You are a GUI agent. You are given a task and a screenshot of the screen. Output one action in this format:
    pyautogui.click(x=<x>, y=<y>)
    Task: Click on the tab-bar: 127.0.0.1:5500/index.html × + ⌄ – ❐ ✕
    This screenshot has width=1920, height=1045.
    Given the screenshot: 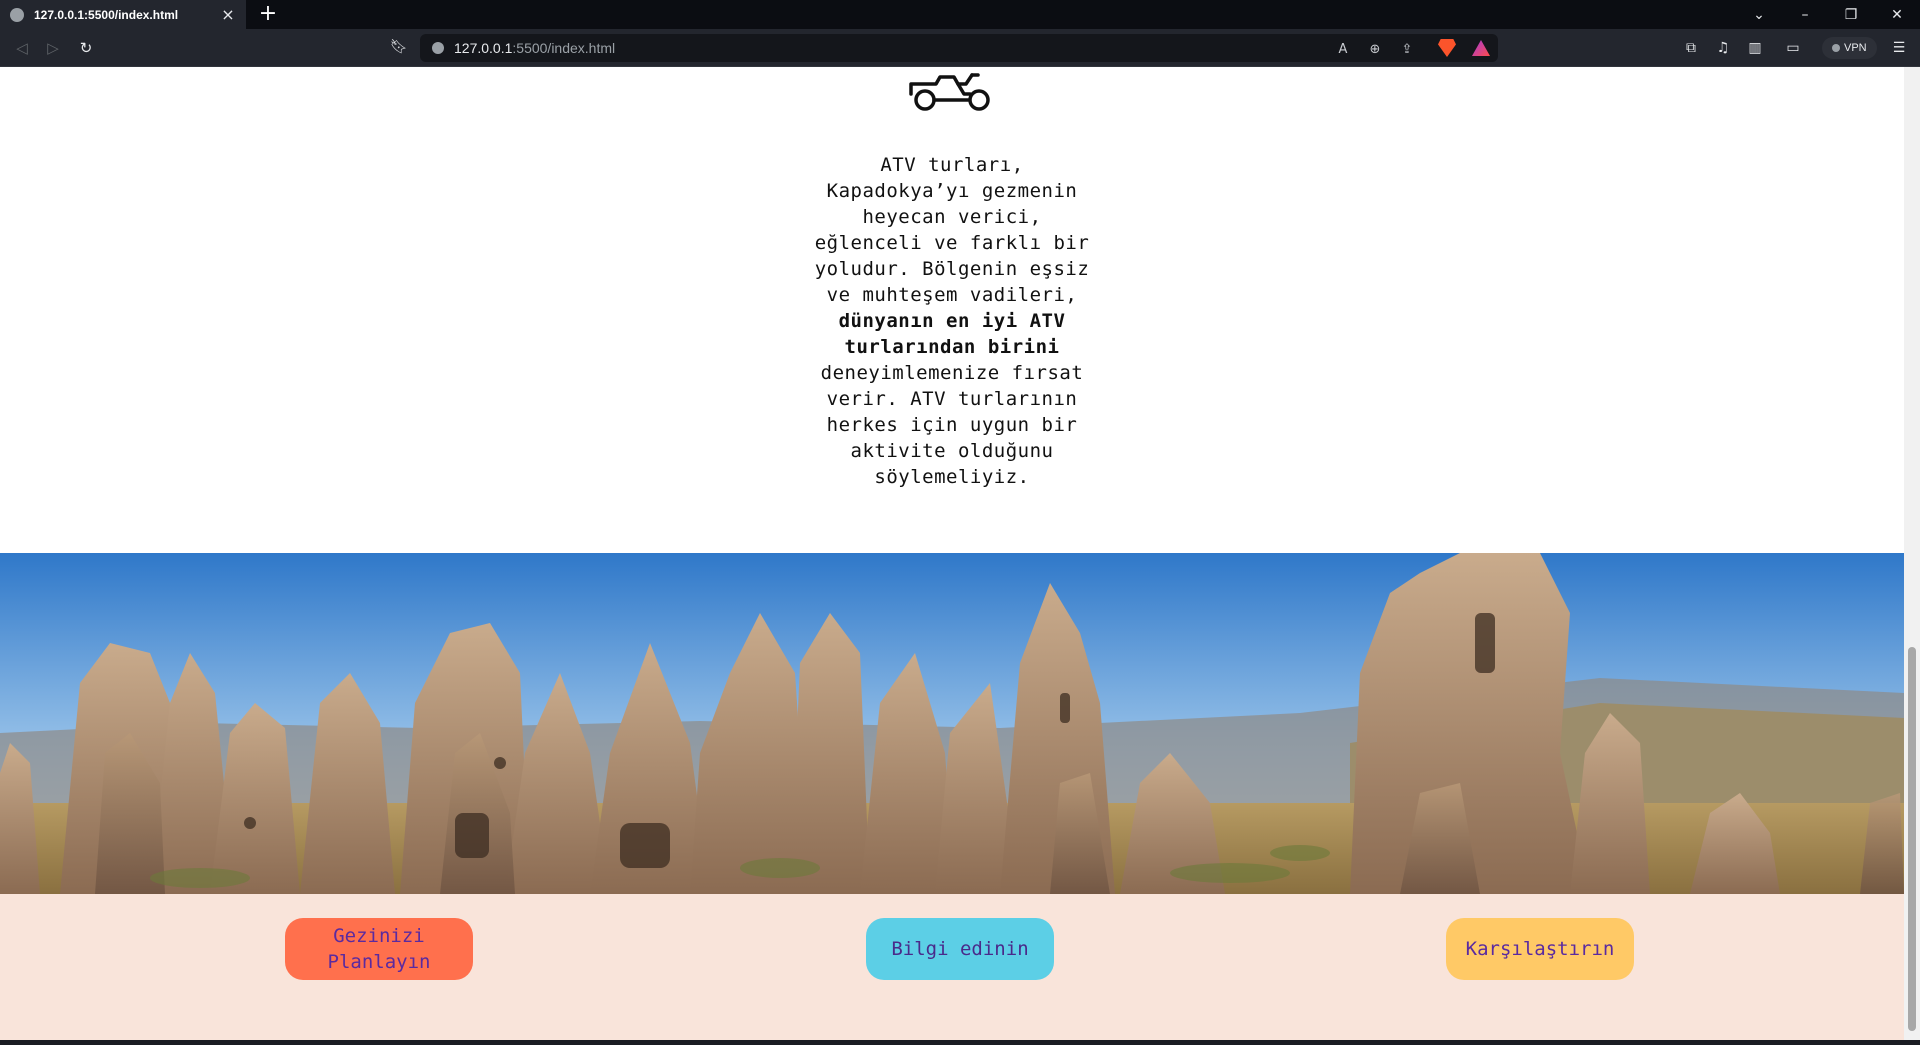 What is the action you would take?
    pyautogui.click(x=960, y=14)
    